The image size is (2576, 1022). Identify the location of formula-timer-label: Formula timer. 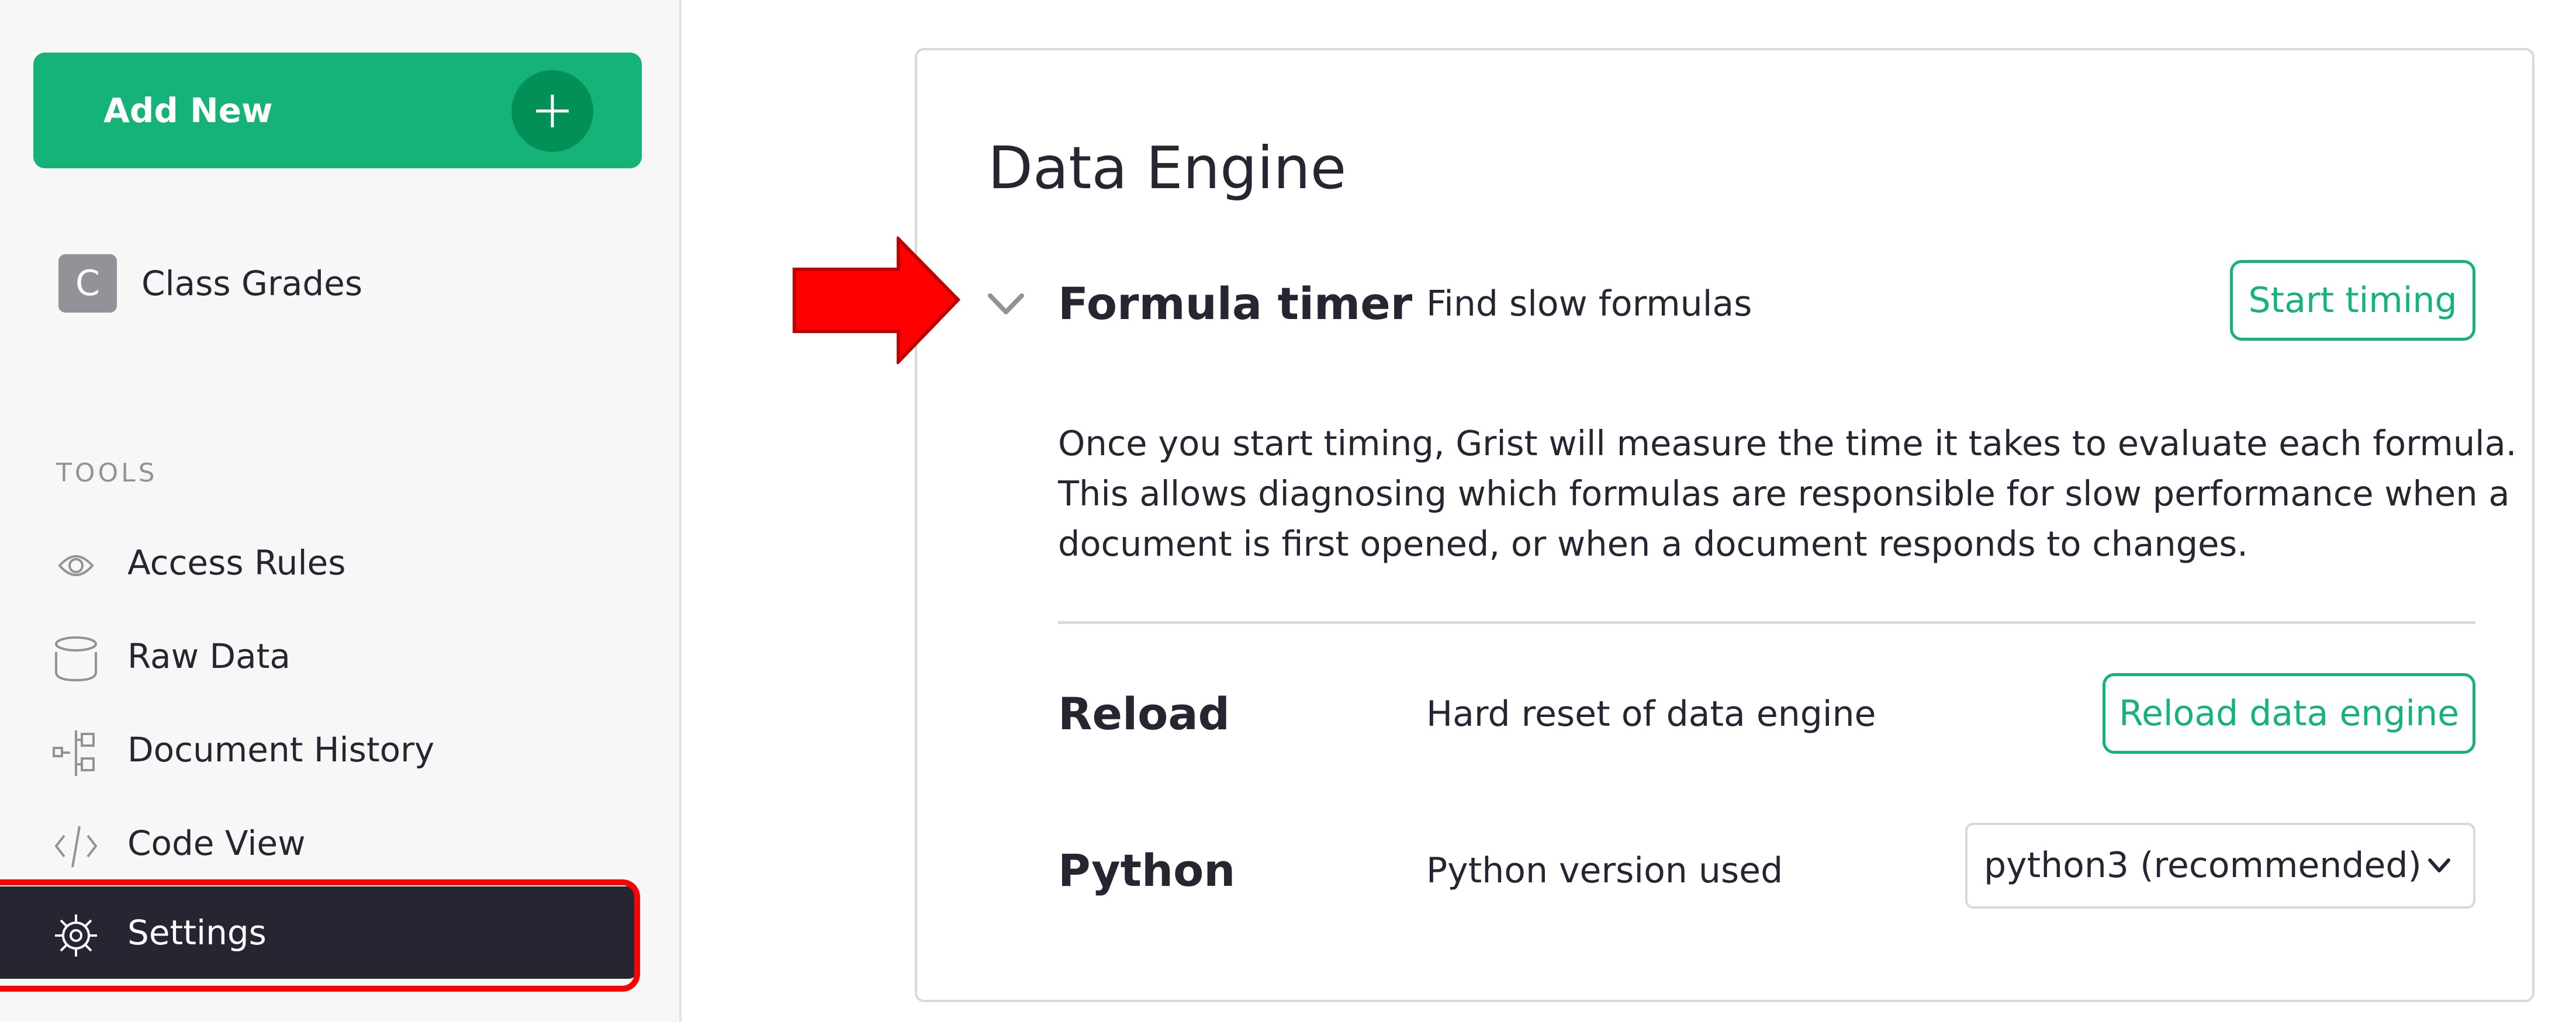
(1235, 304).